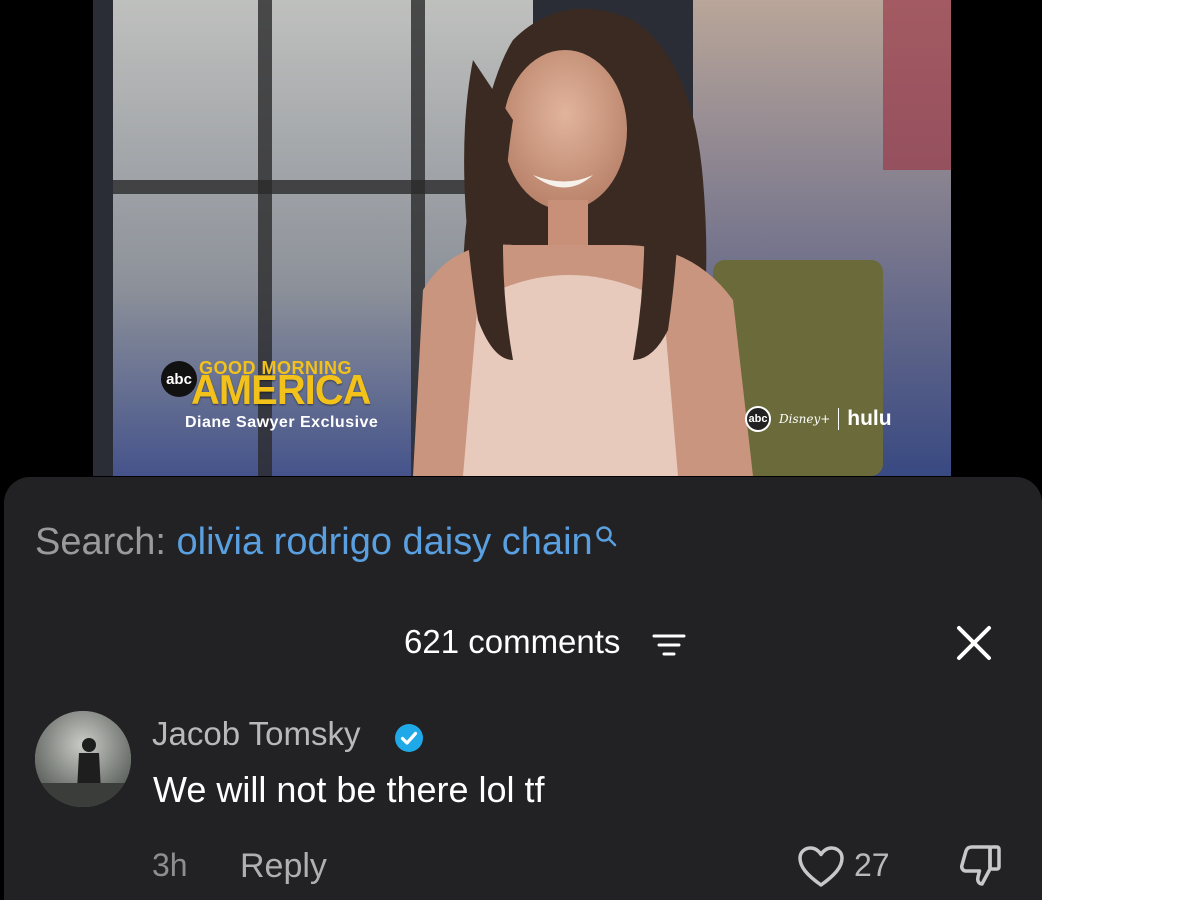 The width and height of the screenshot is (1200, 900). Describe the element at coordinates (106, 542) in the screenshot. I see `search-prefix: Search:` at that location.